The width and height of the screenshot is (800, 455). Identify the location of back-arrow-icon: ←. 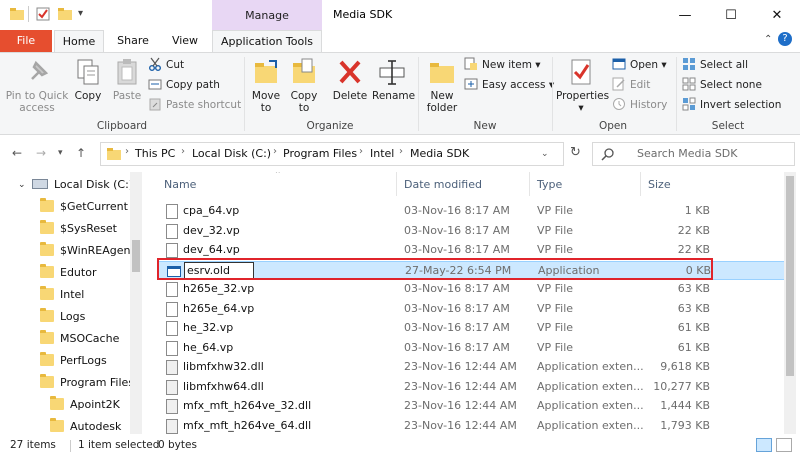
(17, 153).